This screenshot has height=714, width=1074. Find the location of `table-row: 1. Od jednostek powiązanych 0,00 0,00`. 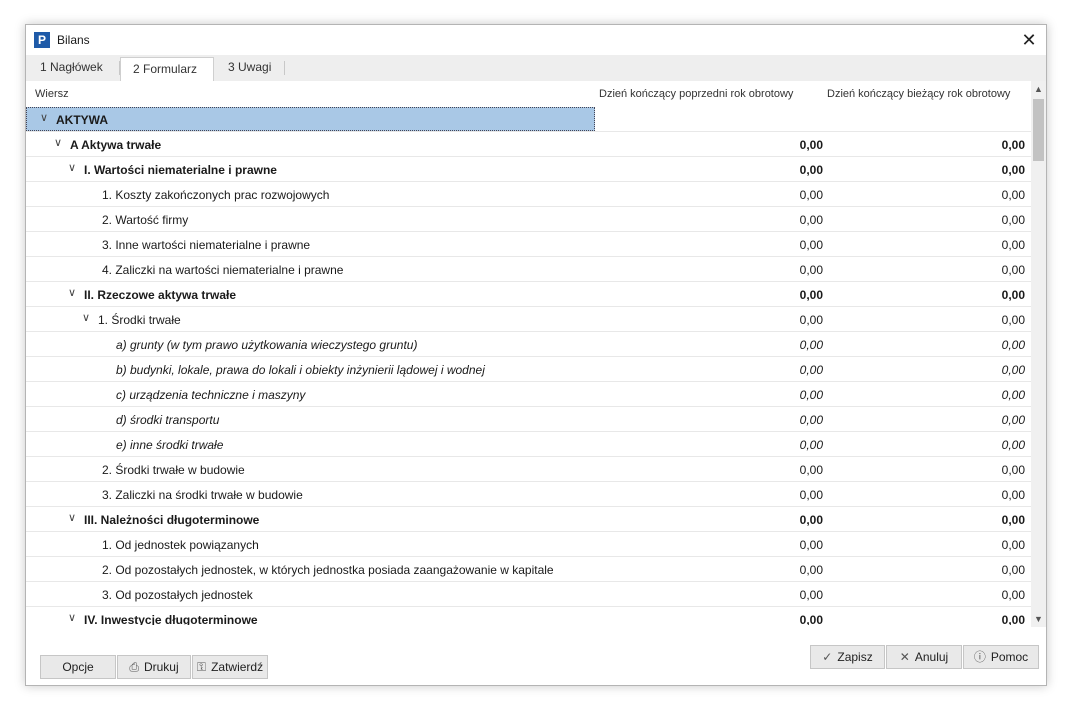

table-row: 1. Od jednostek powiązanych 0,00 0,00 is located at coordinates (529, 544).